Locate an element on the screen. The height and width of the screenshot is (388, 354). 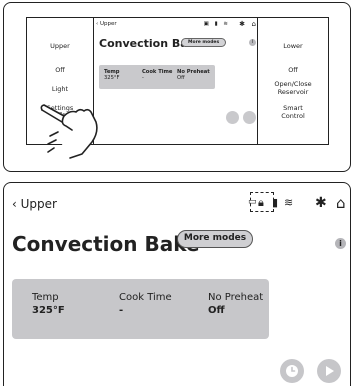
temp-field: Temp 325°F is located at coordinates (48, 304).